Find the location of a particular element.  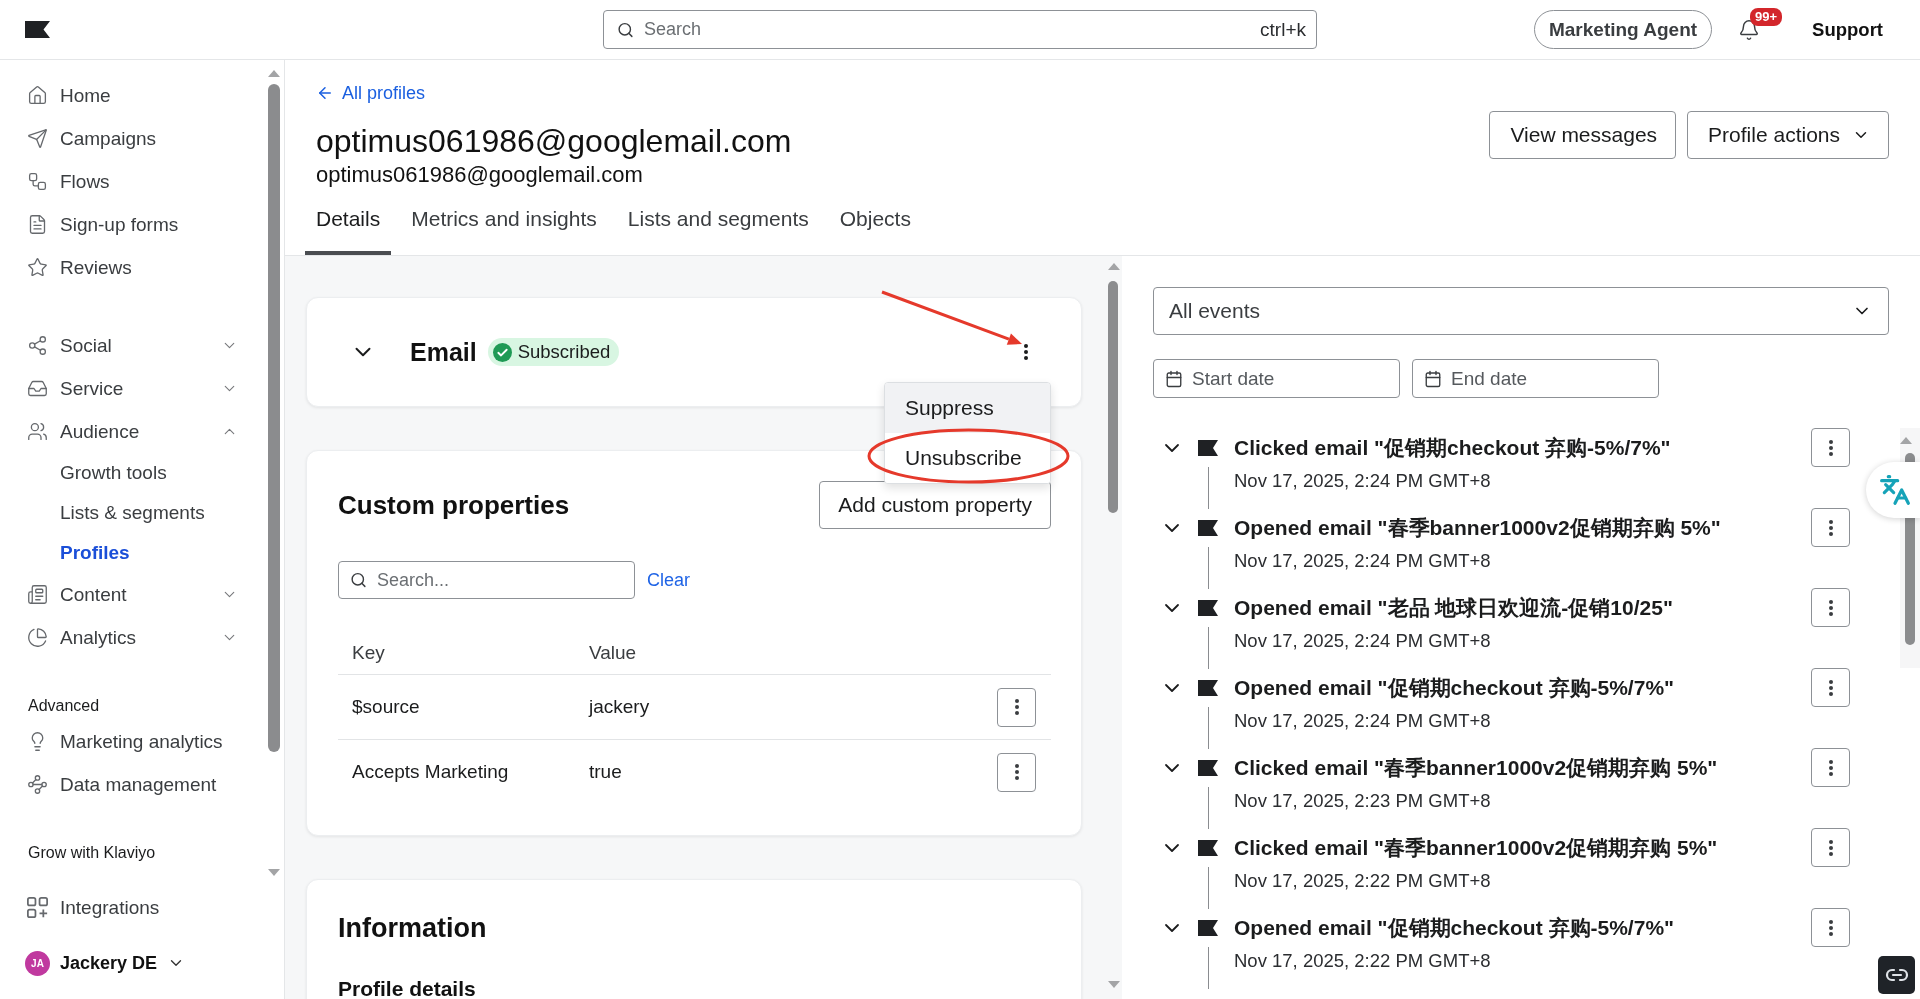

menu-item: Suppress is located at coordinates (967, 408).